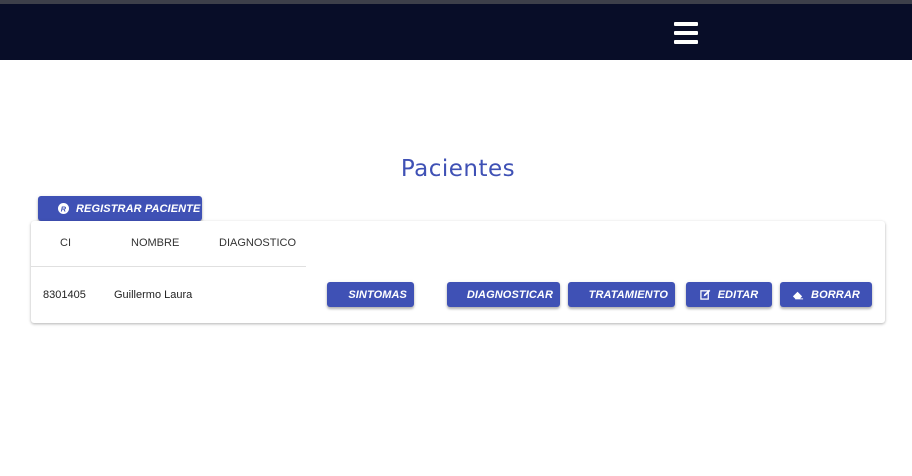  Describe the element at coordinates (628, 294) in the screenshot. I see `tratamiento-label: TRATAMIENTO` at that location.